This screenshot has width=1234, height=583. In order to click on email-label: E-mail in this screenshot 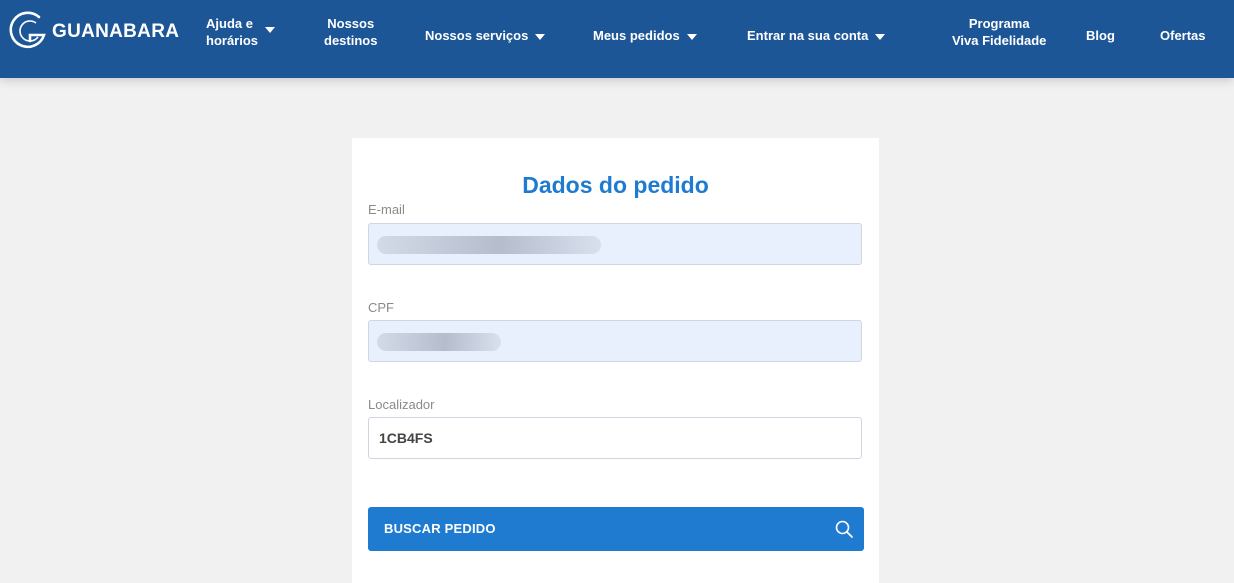, I will do `click(386, 209)`.